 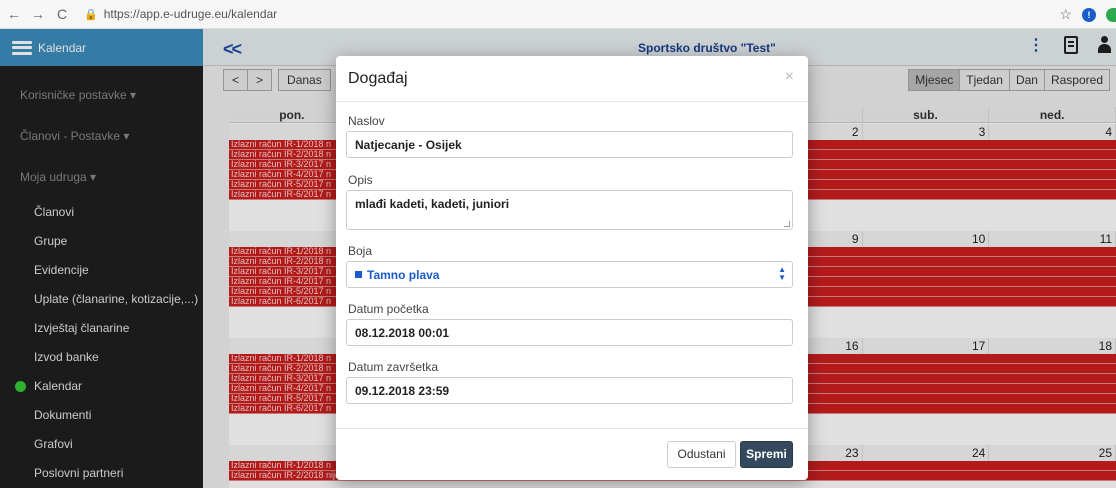 What do you see at coordinates (782, 273) in the screenshot?
I see `select-arrows-icon: ▲ ▼` at bounding box center [782, 273].